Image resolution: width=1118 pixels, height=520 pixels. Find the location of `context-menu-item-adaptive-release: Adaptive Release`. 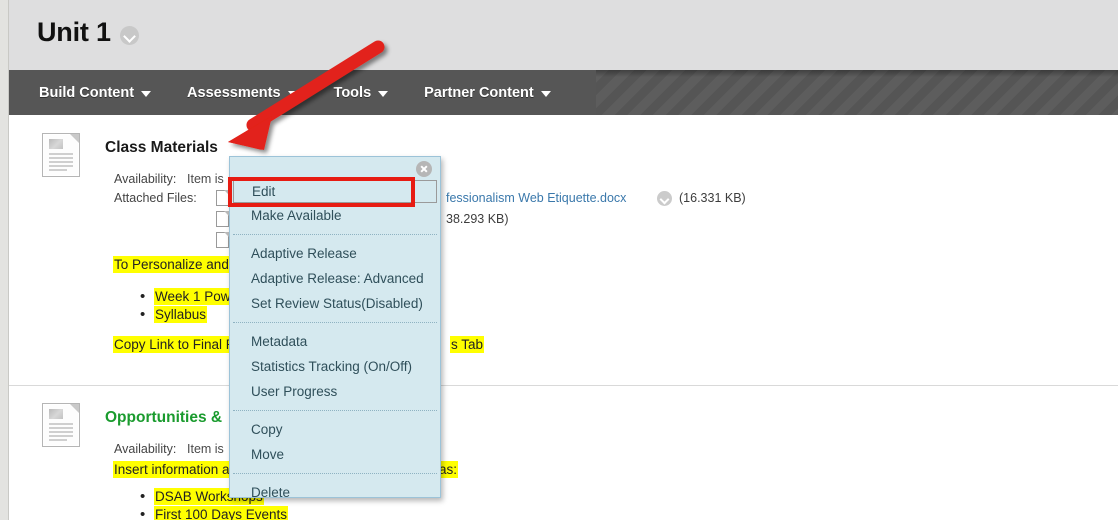

context-menu-item-adaptive-release: Adaptive Release is located at coordinates (335, 253).